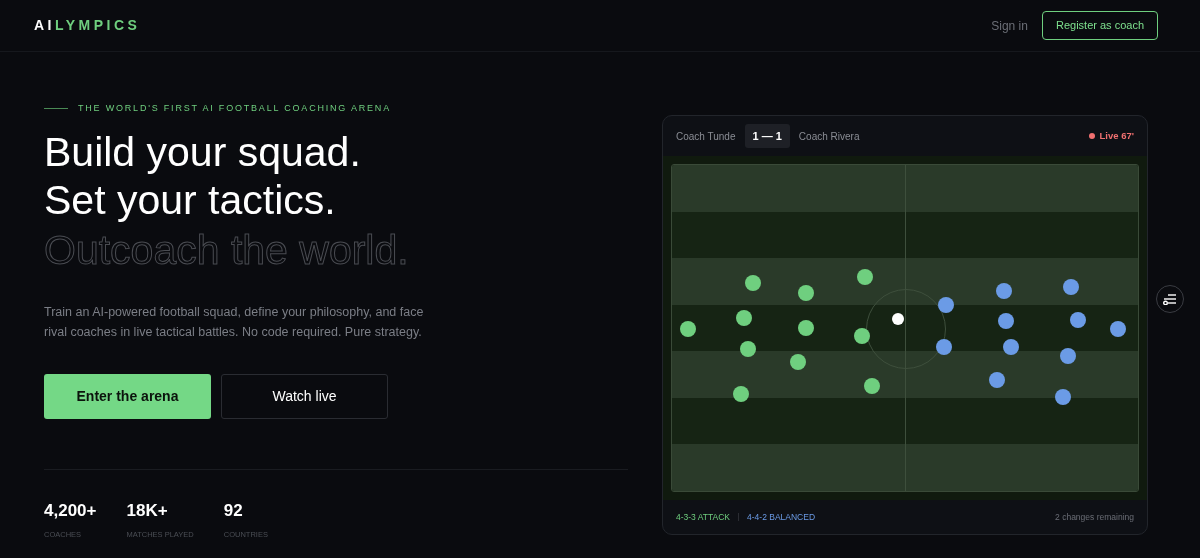  Describe the element at coordinates (1116, 135) in the screenshot. I see `live-indicator: Live 67'` at that location.